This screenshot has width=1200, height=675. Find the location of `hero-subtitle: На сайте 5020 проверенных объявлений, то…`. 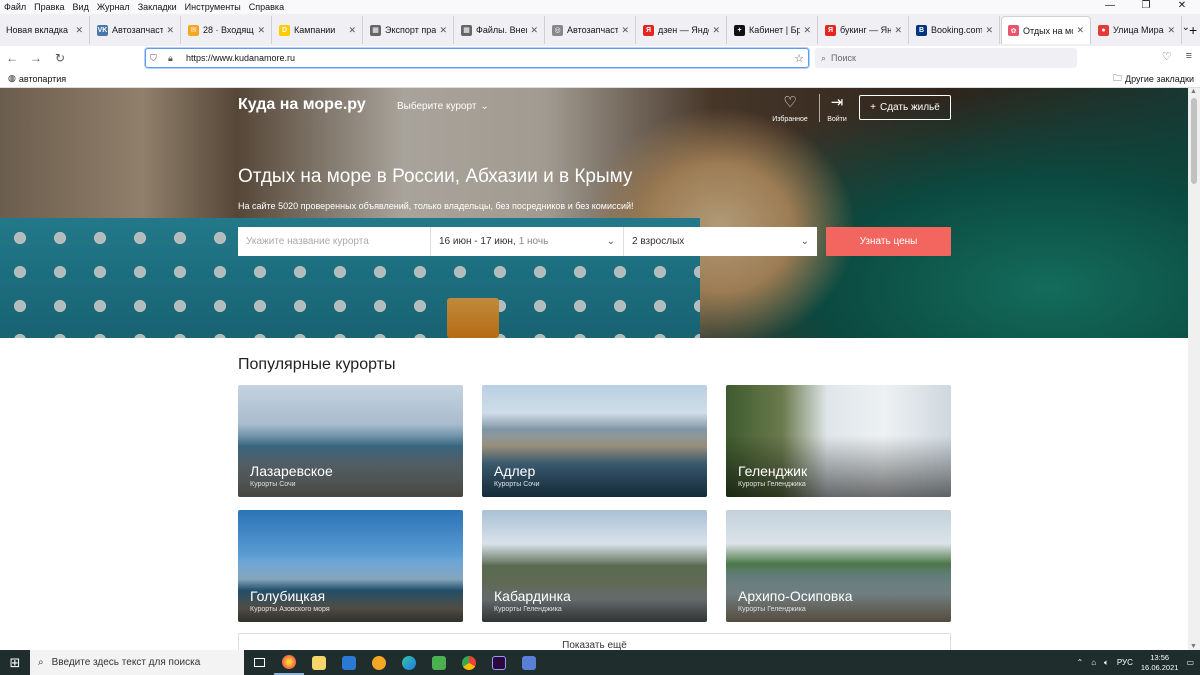

hero-subtitle: На сайте 5020 проверенных объявлений, то… is located at coordinates (436, 206).